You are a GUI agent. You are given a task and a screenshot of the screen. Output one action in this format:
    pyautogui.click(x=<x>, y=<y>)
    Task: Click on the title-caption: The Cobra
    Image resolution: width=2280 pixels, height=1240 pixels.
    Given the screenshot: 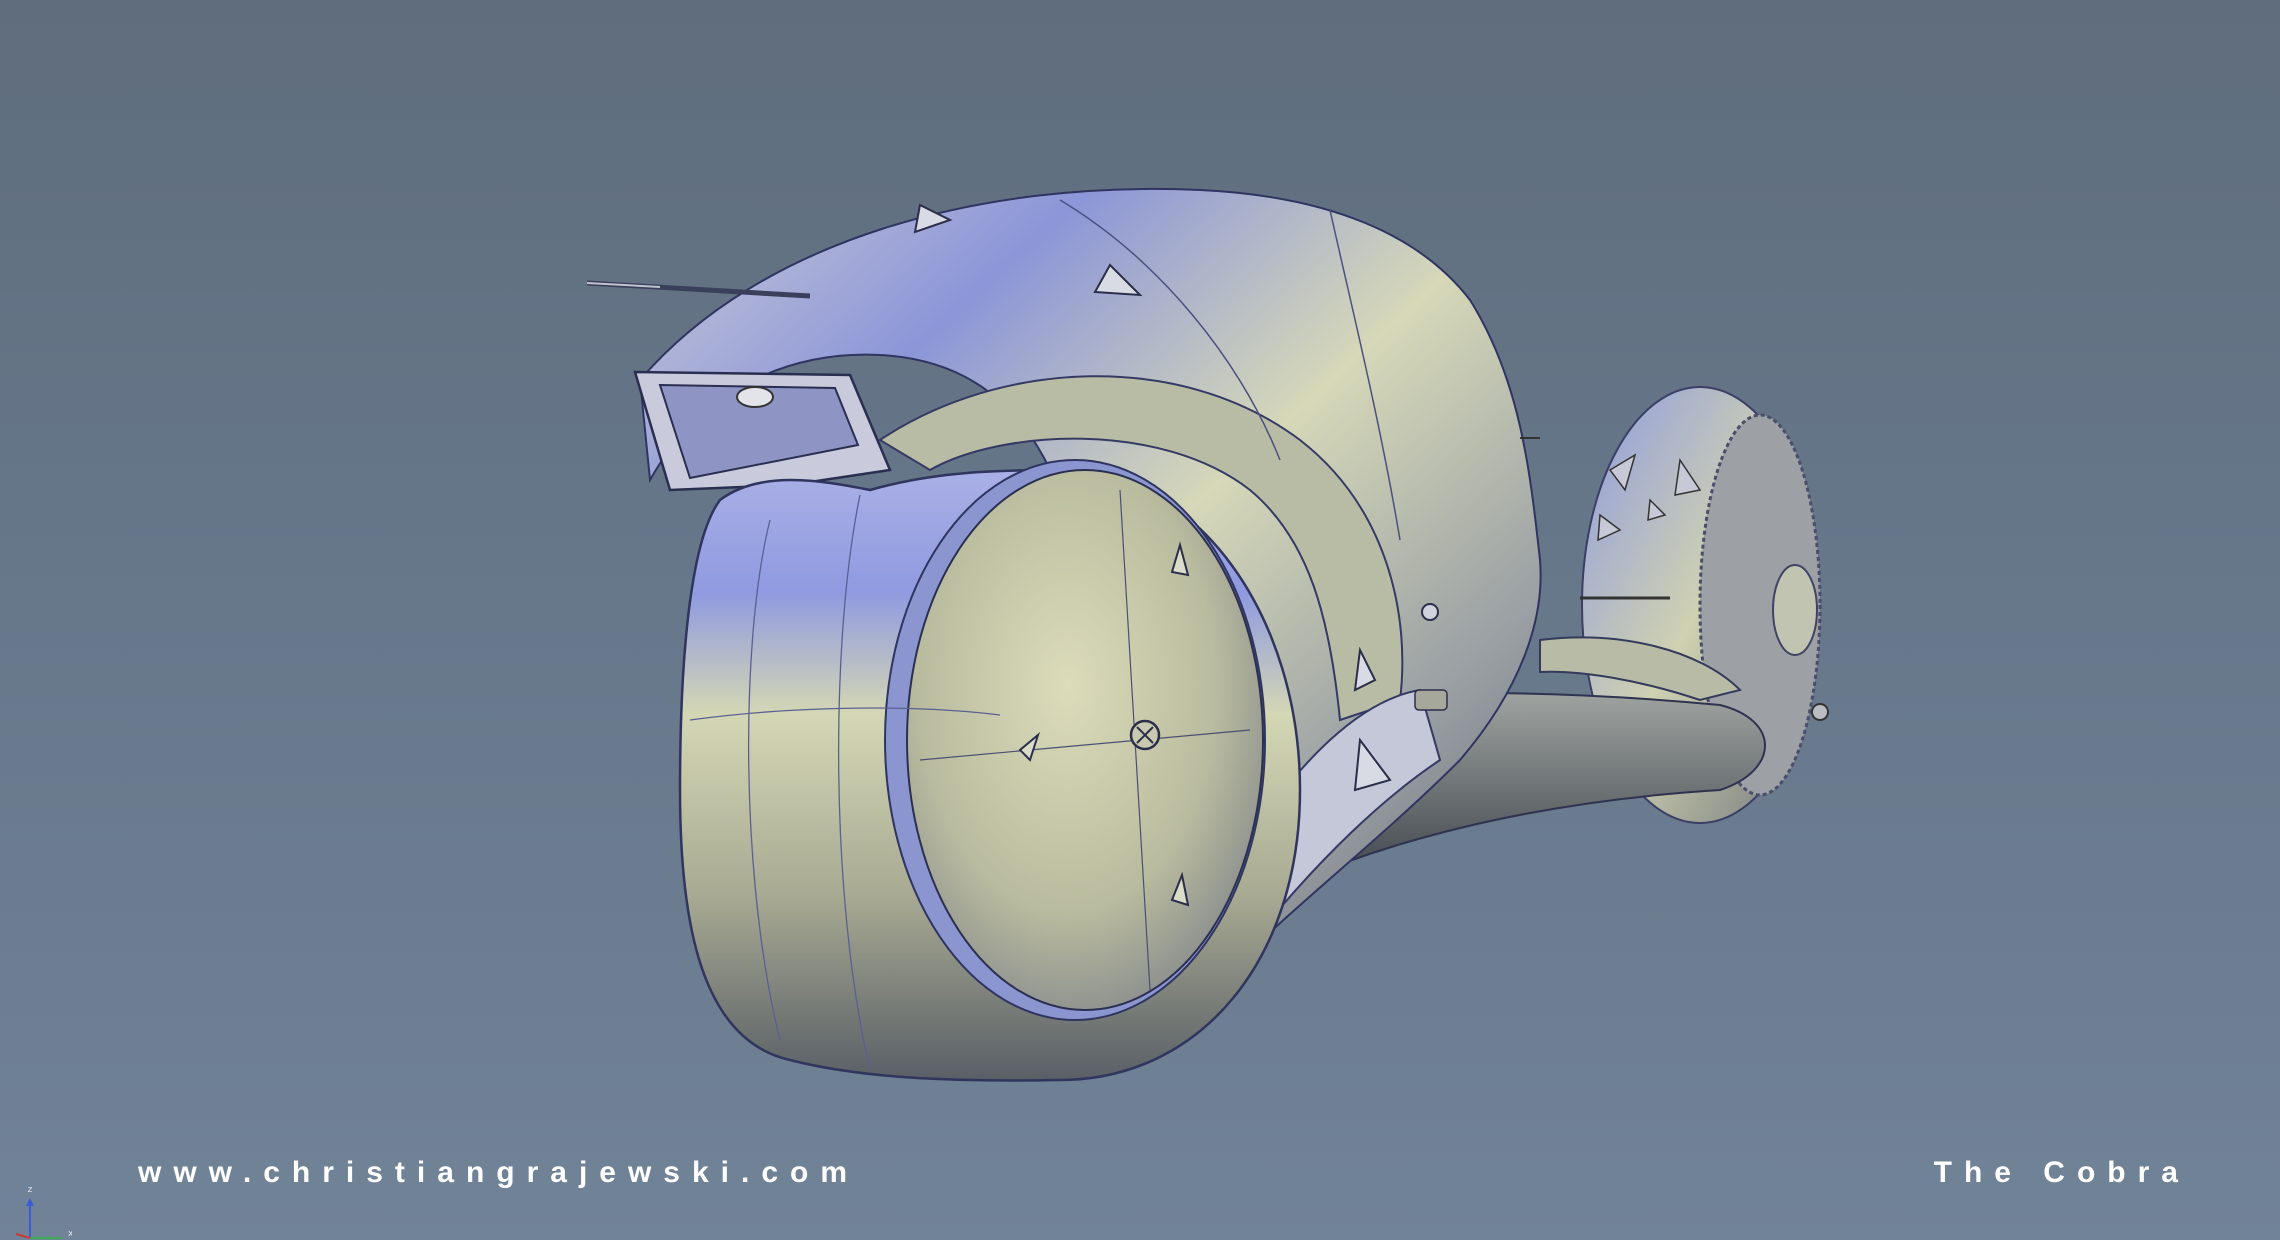 What is the action you would take?
    pyautogui.click(x=2061, y=1172)
    